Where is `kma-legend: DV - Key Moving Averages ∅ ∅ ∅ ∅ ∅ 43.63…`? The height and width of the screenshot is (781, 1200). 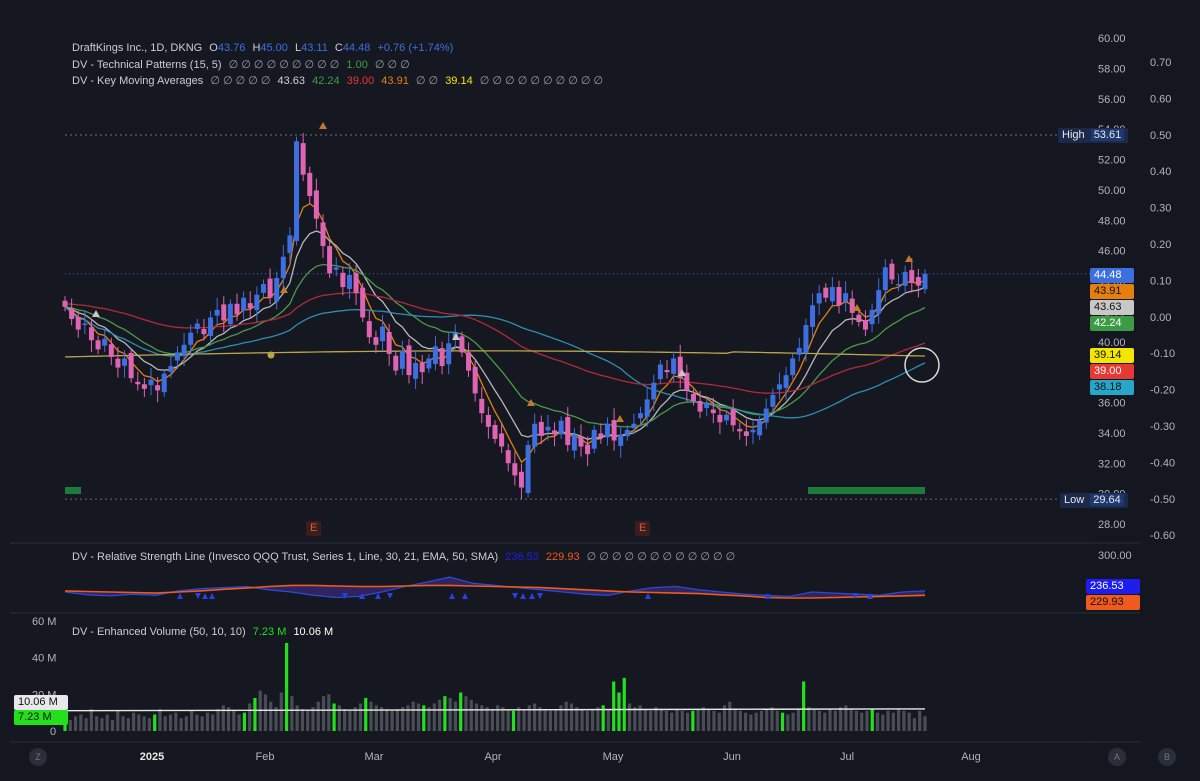 kma-legend: DV - Key Moving Averages ∅ ∅ ∅ ∅ ∅ 43.63… is located at coordinates (339, 80).